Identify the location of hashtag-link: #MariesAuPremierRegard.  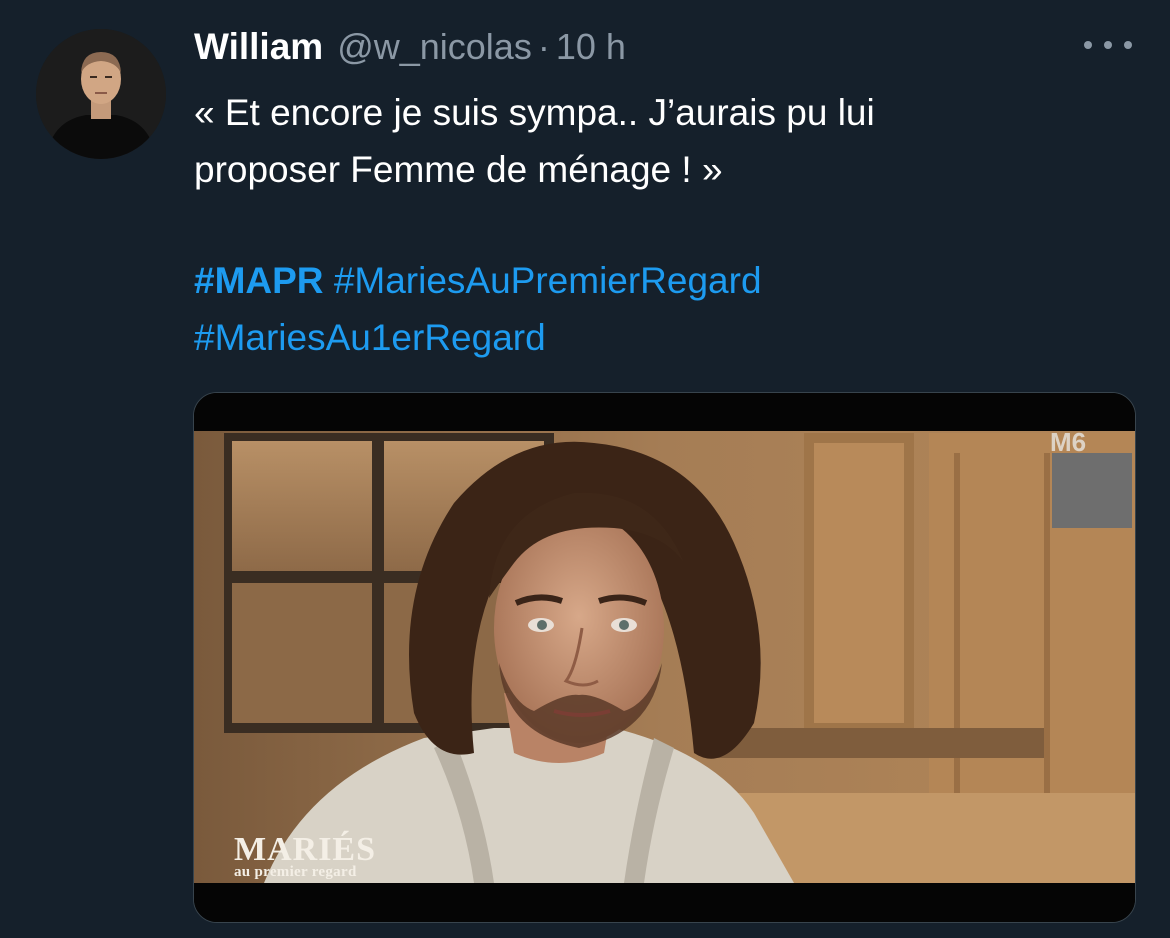
(548, 280).